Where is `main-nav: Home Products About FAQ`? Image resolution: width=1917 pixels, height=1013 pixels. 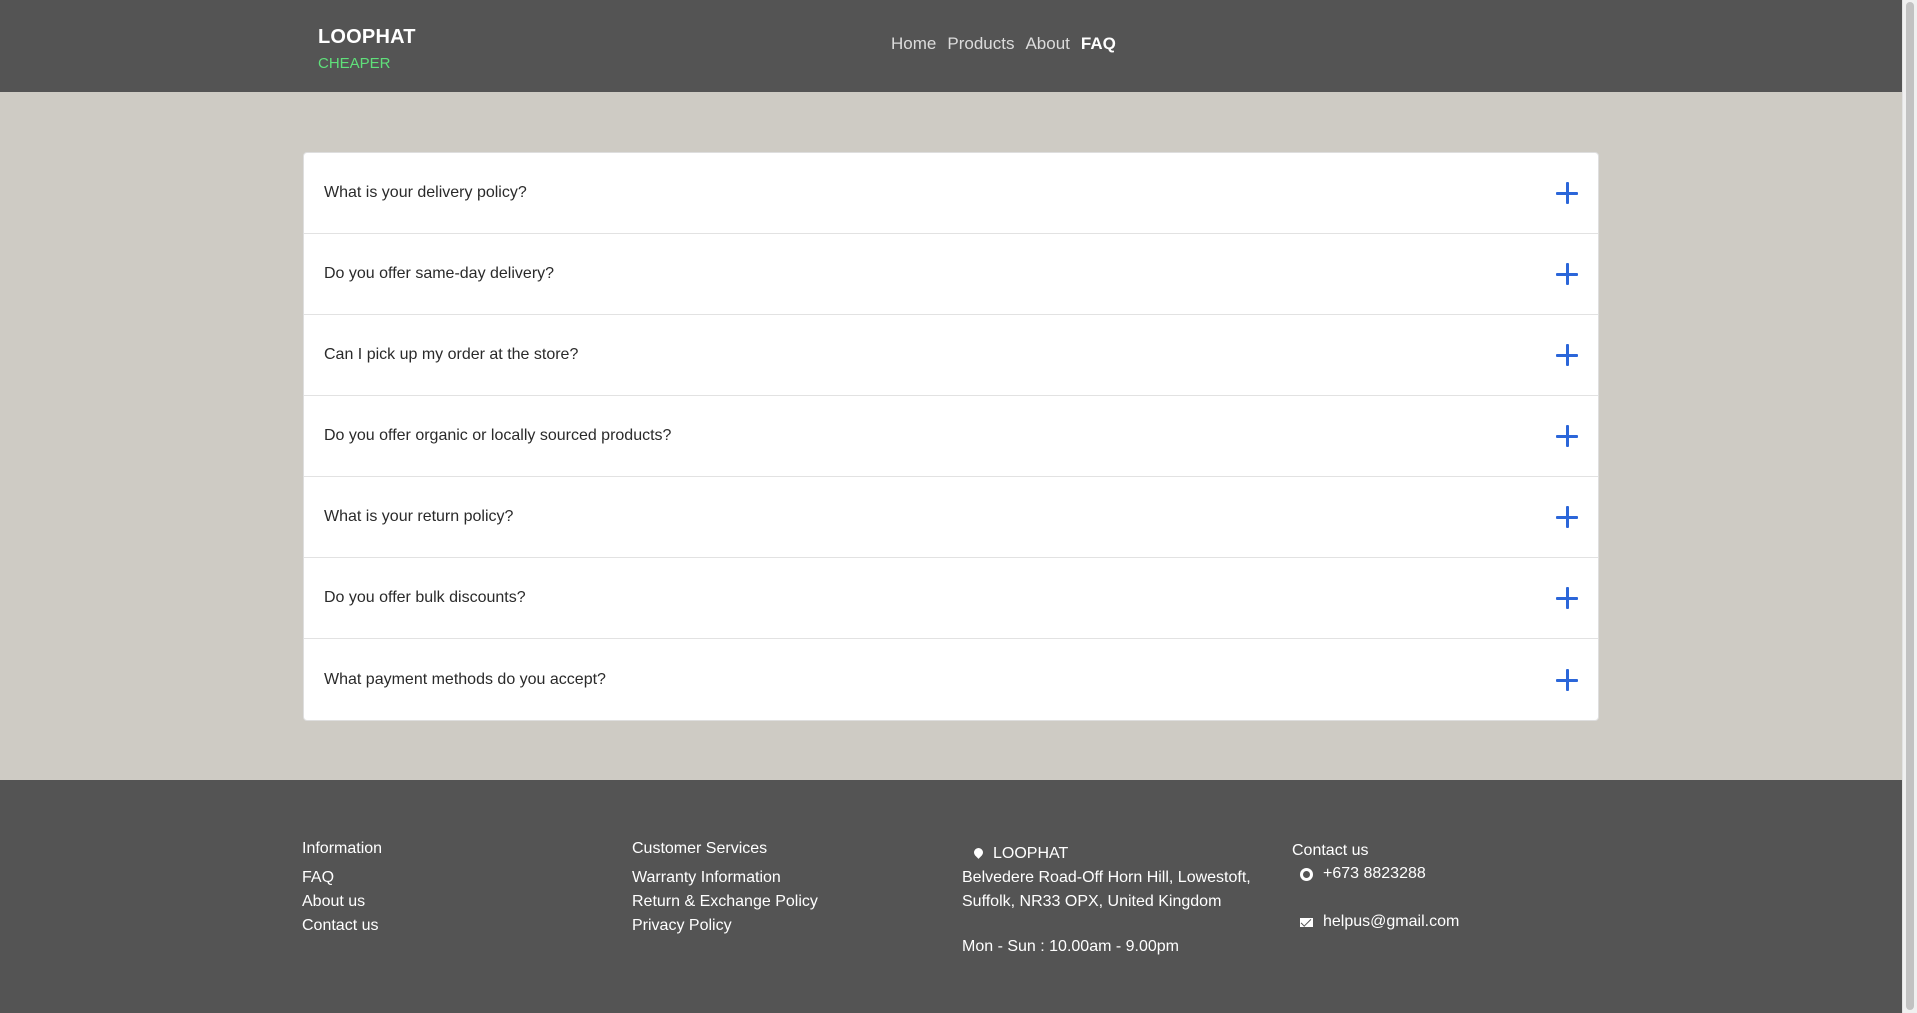 main-nav: Home Products About FAQ is located at coordinates (1009, 44).